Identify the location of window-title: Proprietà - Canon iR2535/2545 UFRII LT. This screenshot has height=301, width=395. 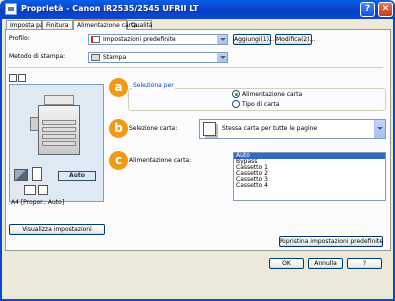
(110, 8).